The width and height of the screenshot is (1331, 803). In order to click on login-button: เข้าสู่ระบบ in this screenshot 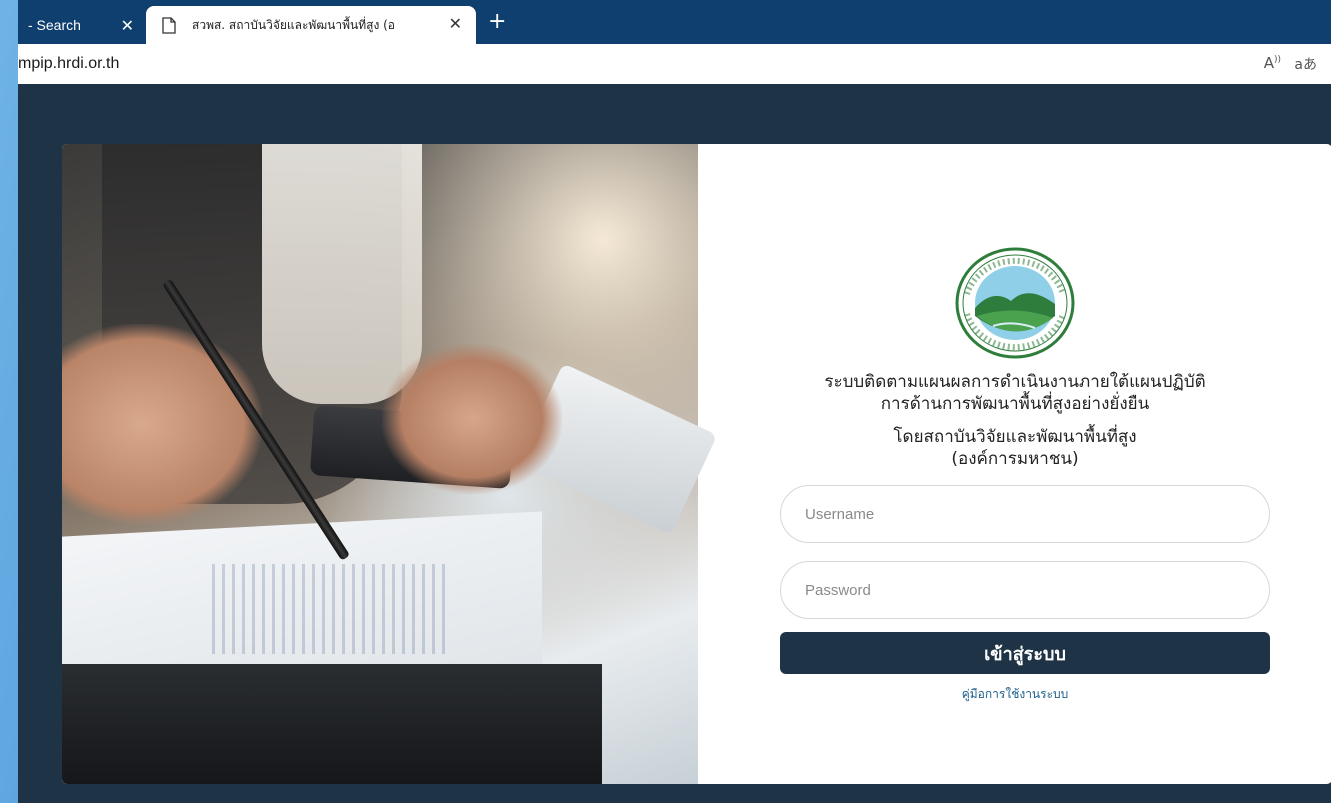, I will do `click(1025, 653)`.